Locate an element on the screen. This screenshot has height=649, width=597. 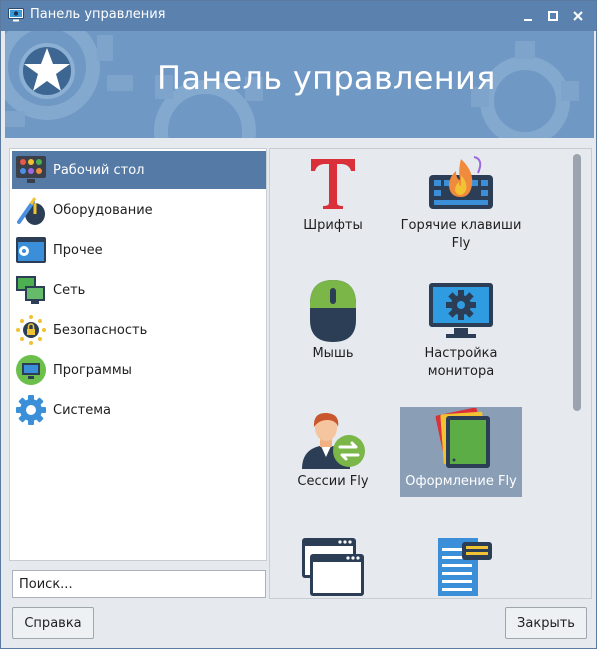
tile-label: Оформление Fly is located at coordinates (461, 481).